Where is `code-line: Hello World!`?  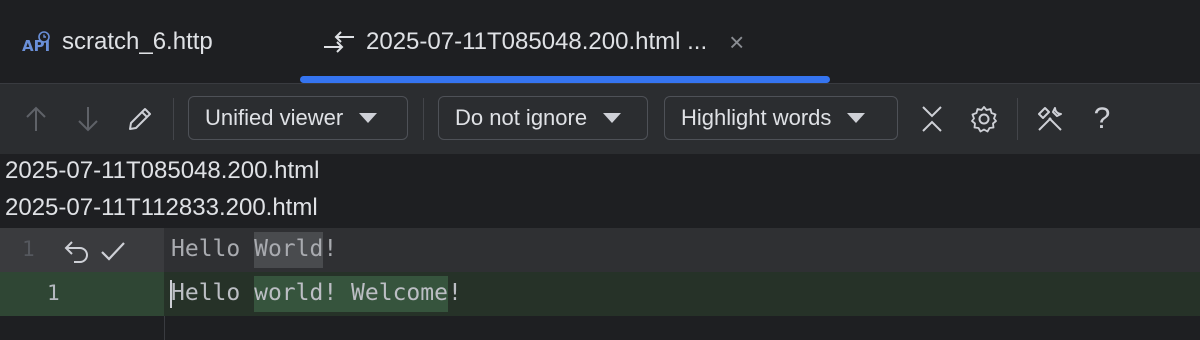 code-line: Hello World! is located at coordinates (254, 250).